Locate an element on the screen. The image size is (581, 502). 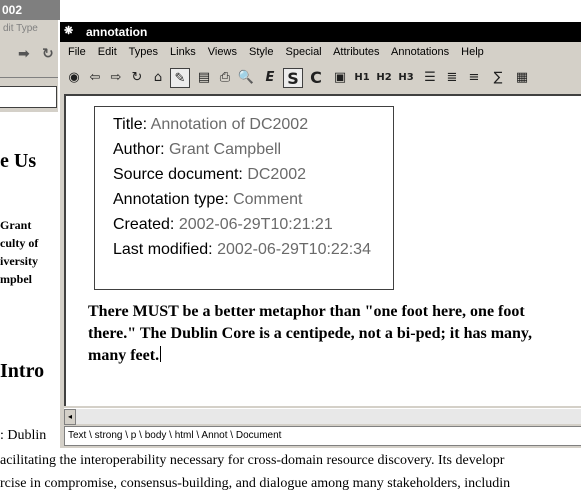
image-icon: ▣ is located at coordinates (340, 78).